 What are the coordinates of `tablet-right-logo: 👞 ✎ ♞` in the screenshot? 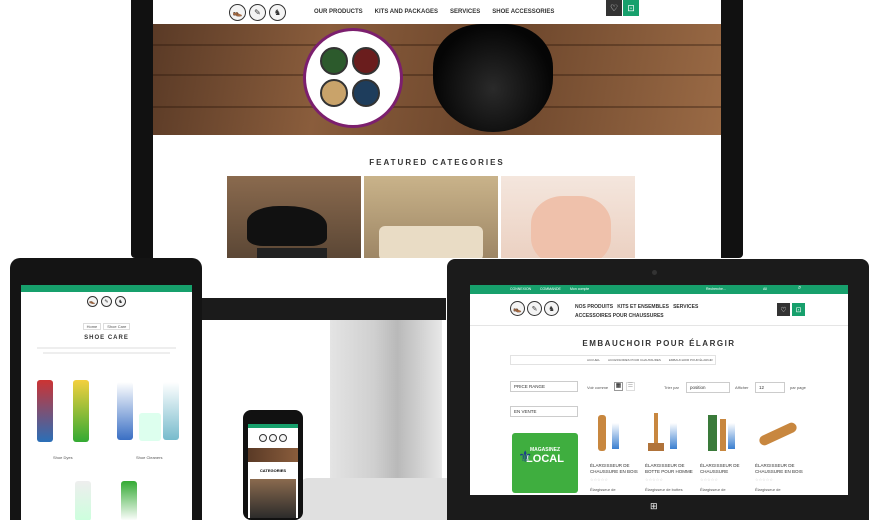 It's located at (534, 308).